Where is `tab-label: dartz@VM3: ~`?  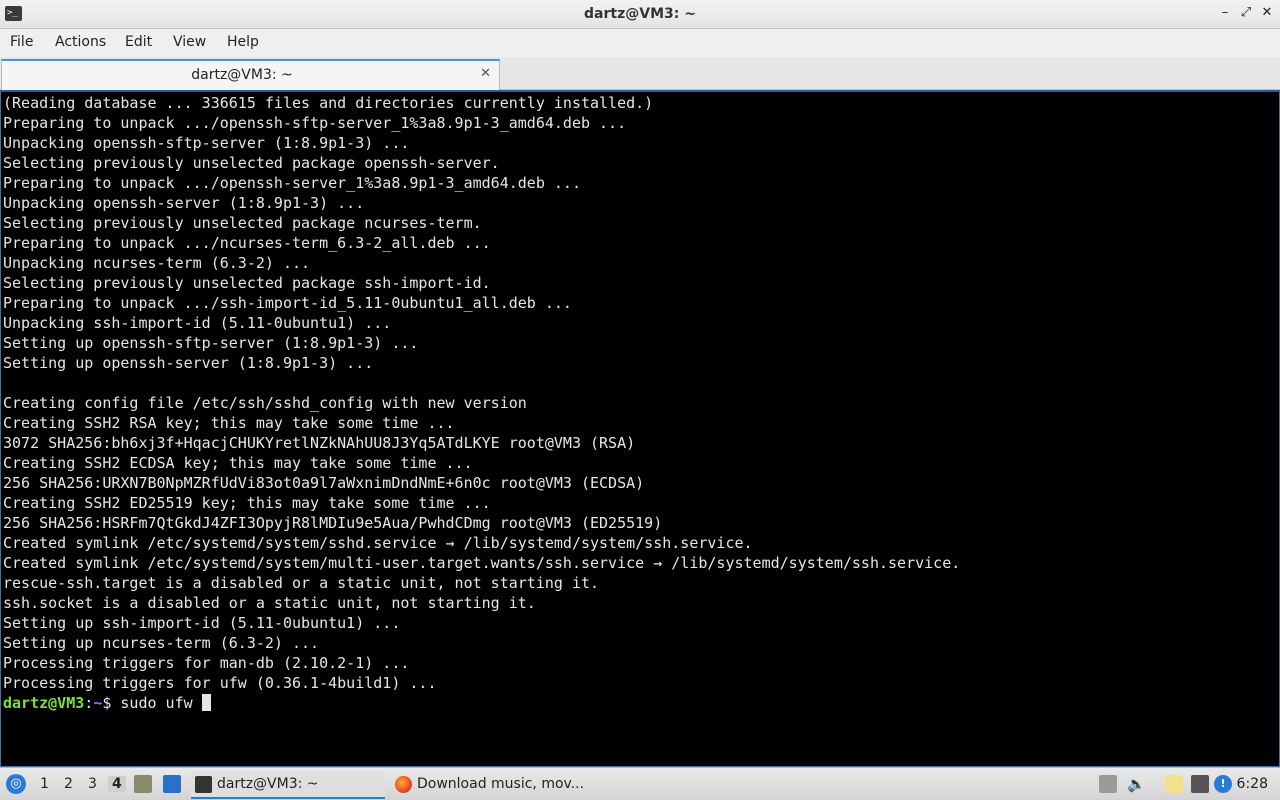
tab-label: dartz@VM3: ~ is located at coordinates (242, 75).